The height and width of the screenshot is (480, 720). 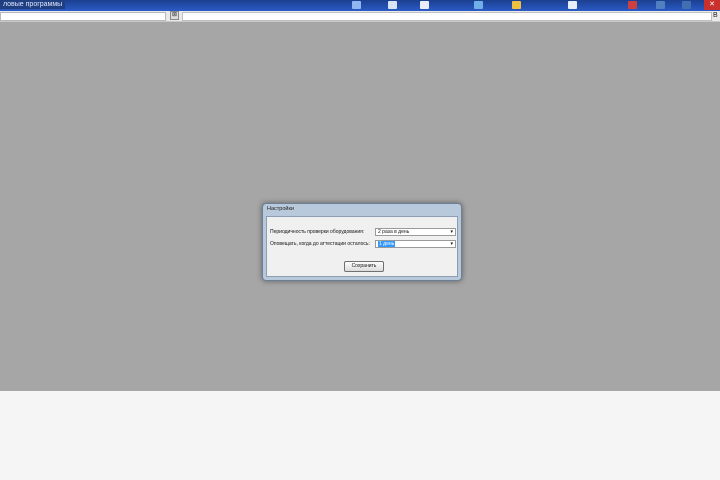 I want to click on notify-select: 1 день ▾, so click(x=415, y=244).